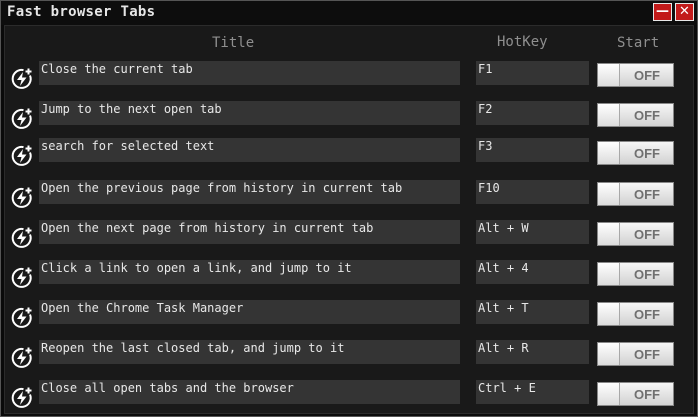 The height and width of the screenshot is (417, 698). I want to click on hotkey-field: F3, so click(532, 150).